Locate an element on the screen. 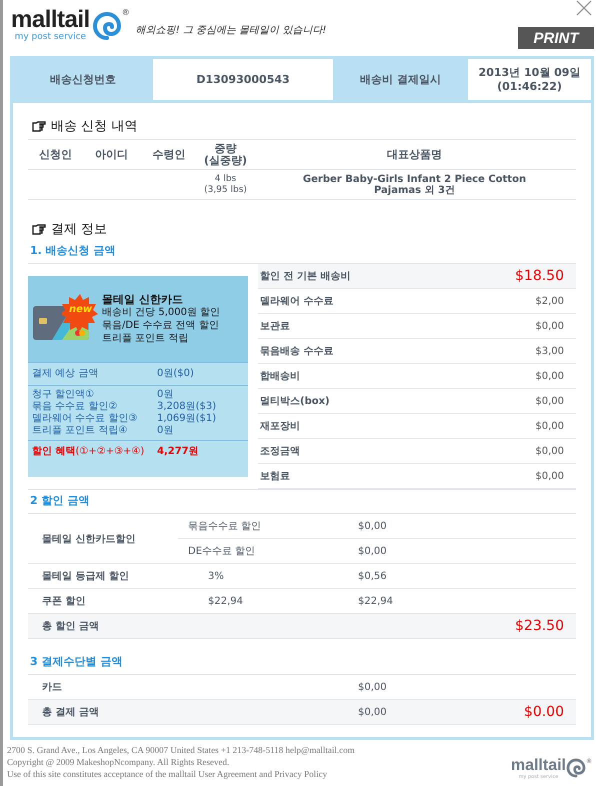  weight-cell: 4 lbs (3,95 lbs) is located at coordinates (225, 185).